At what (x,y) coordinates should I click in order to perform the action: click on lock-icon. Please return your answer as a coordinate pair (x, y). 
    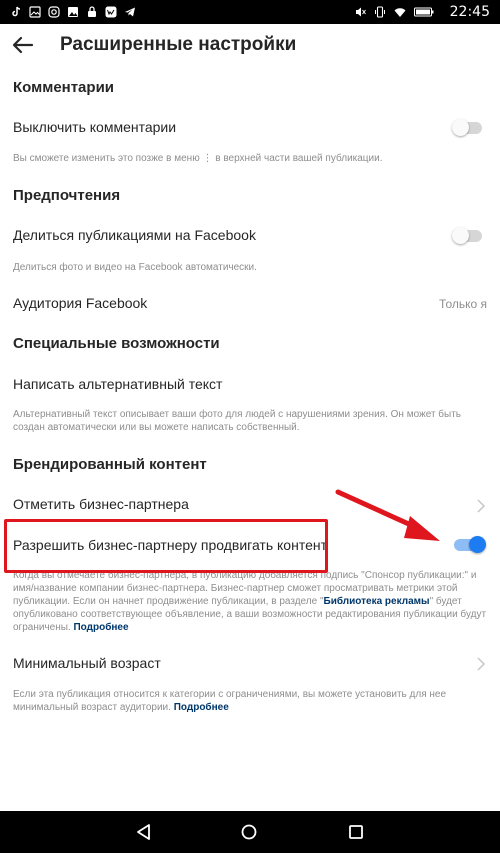
    Looking at the image, I should click on (92, 12).